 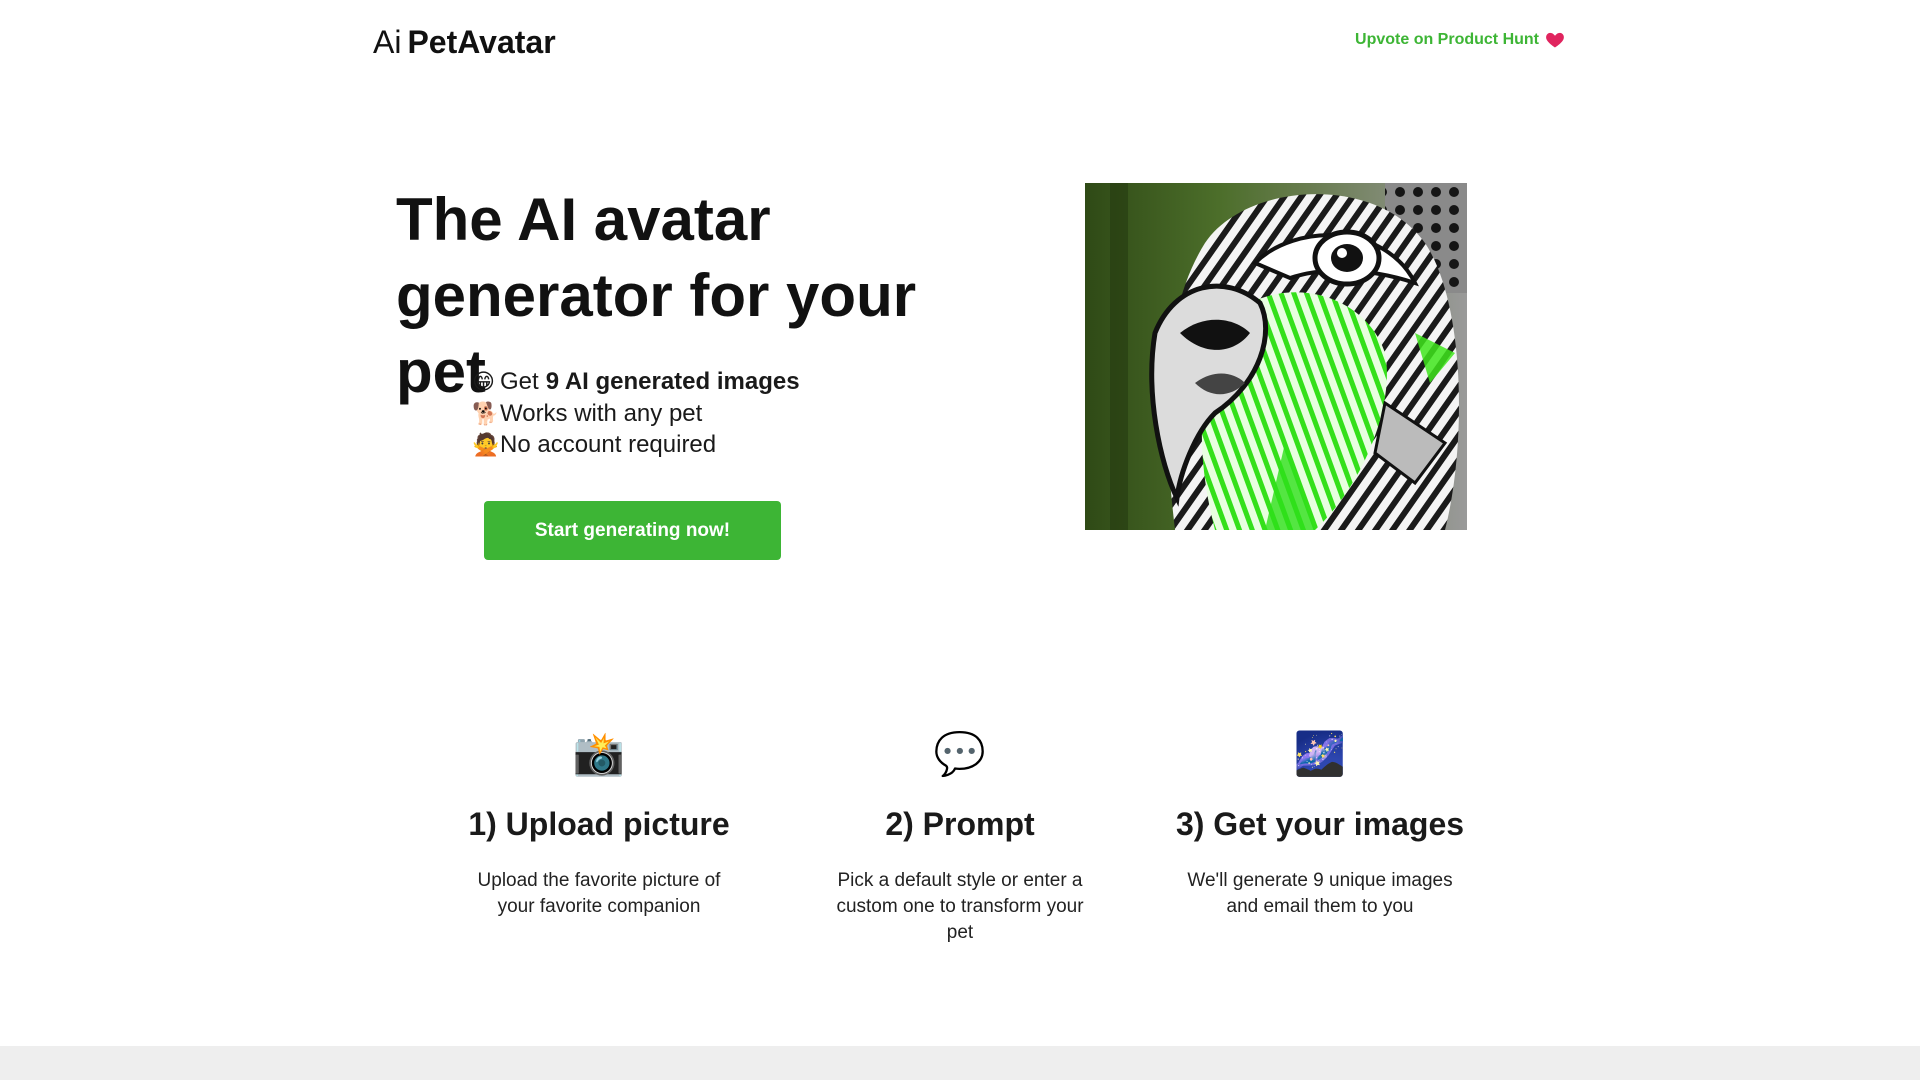 What do you see at coordinates (1320, 753) in the screenshot?
I see `framed-picture-icon: 🌌` at bounding box center [1320, 753].